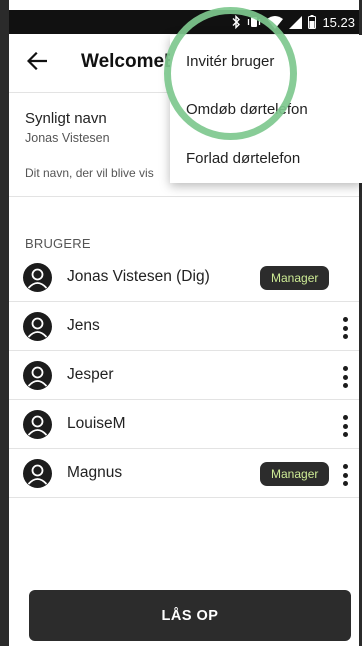  What do you see at coordinates (96, 423) in the screenshot?
I see `user-name: LouiseM` at bounding box center [96, 423].